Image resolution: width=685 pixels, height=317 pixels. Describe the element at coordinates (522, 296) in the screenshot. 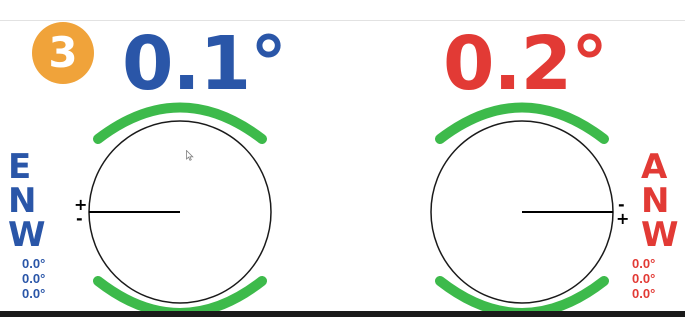

I see `right-gauge-bottom-green-arc` at that location.